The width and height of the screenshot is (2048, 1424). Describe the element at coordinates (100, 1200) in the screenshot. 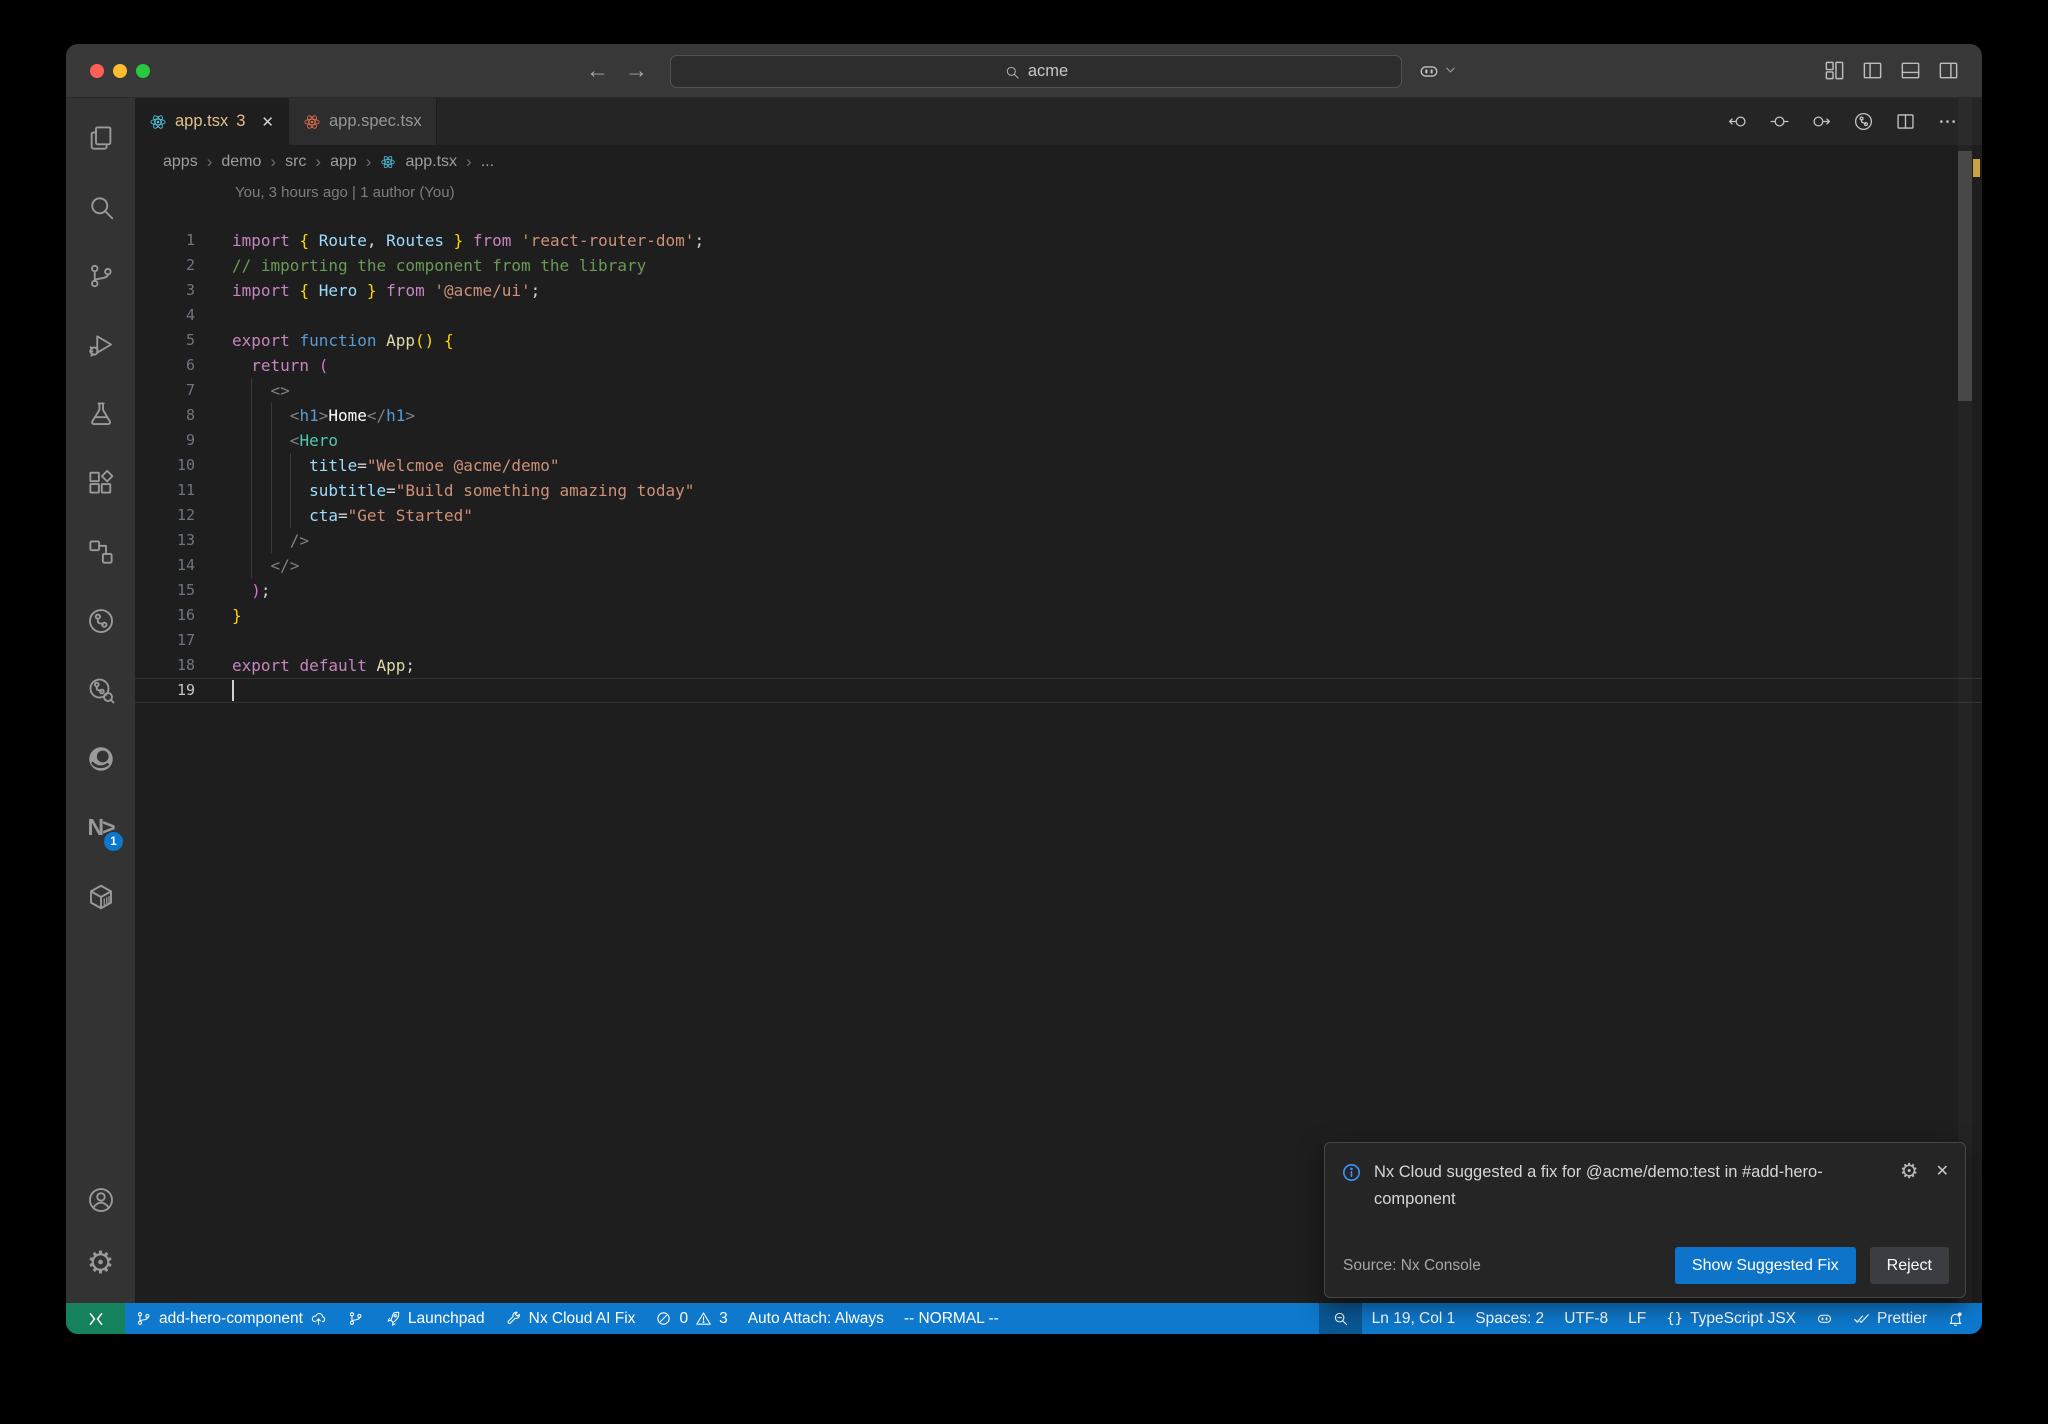

I see `activity-bar-item-accounts` at that location.